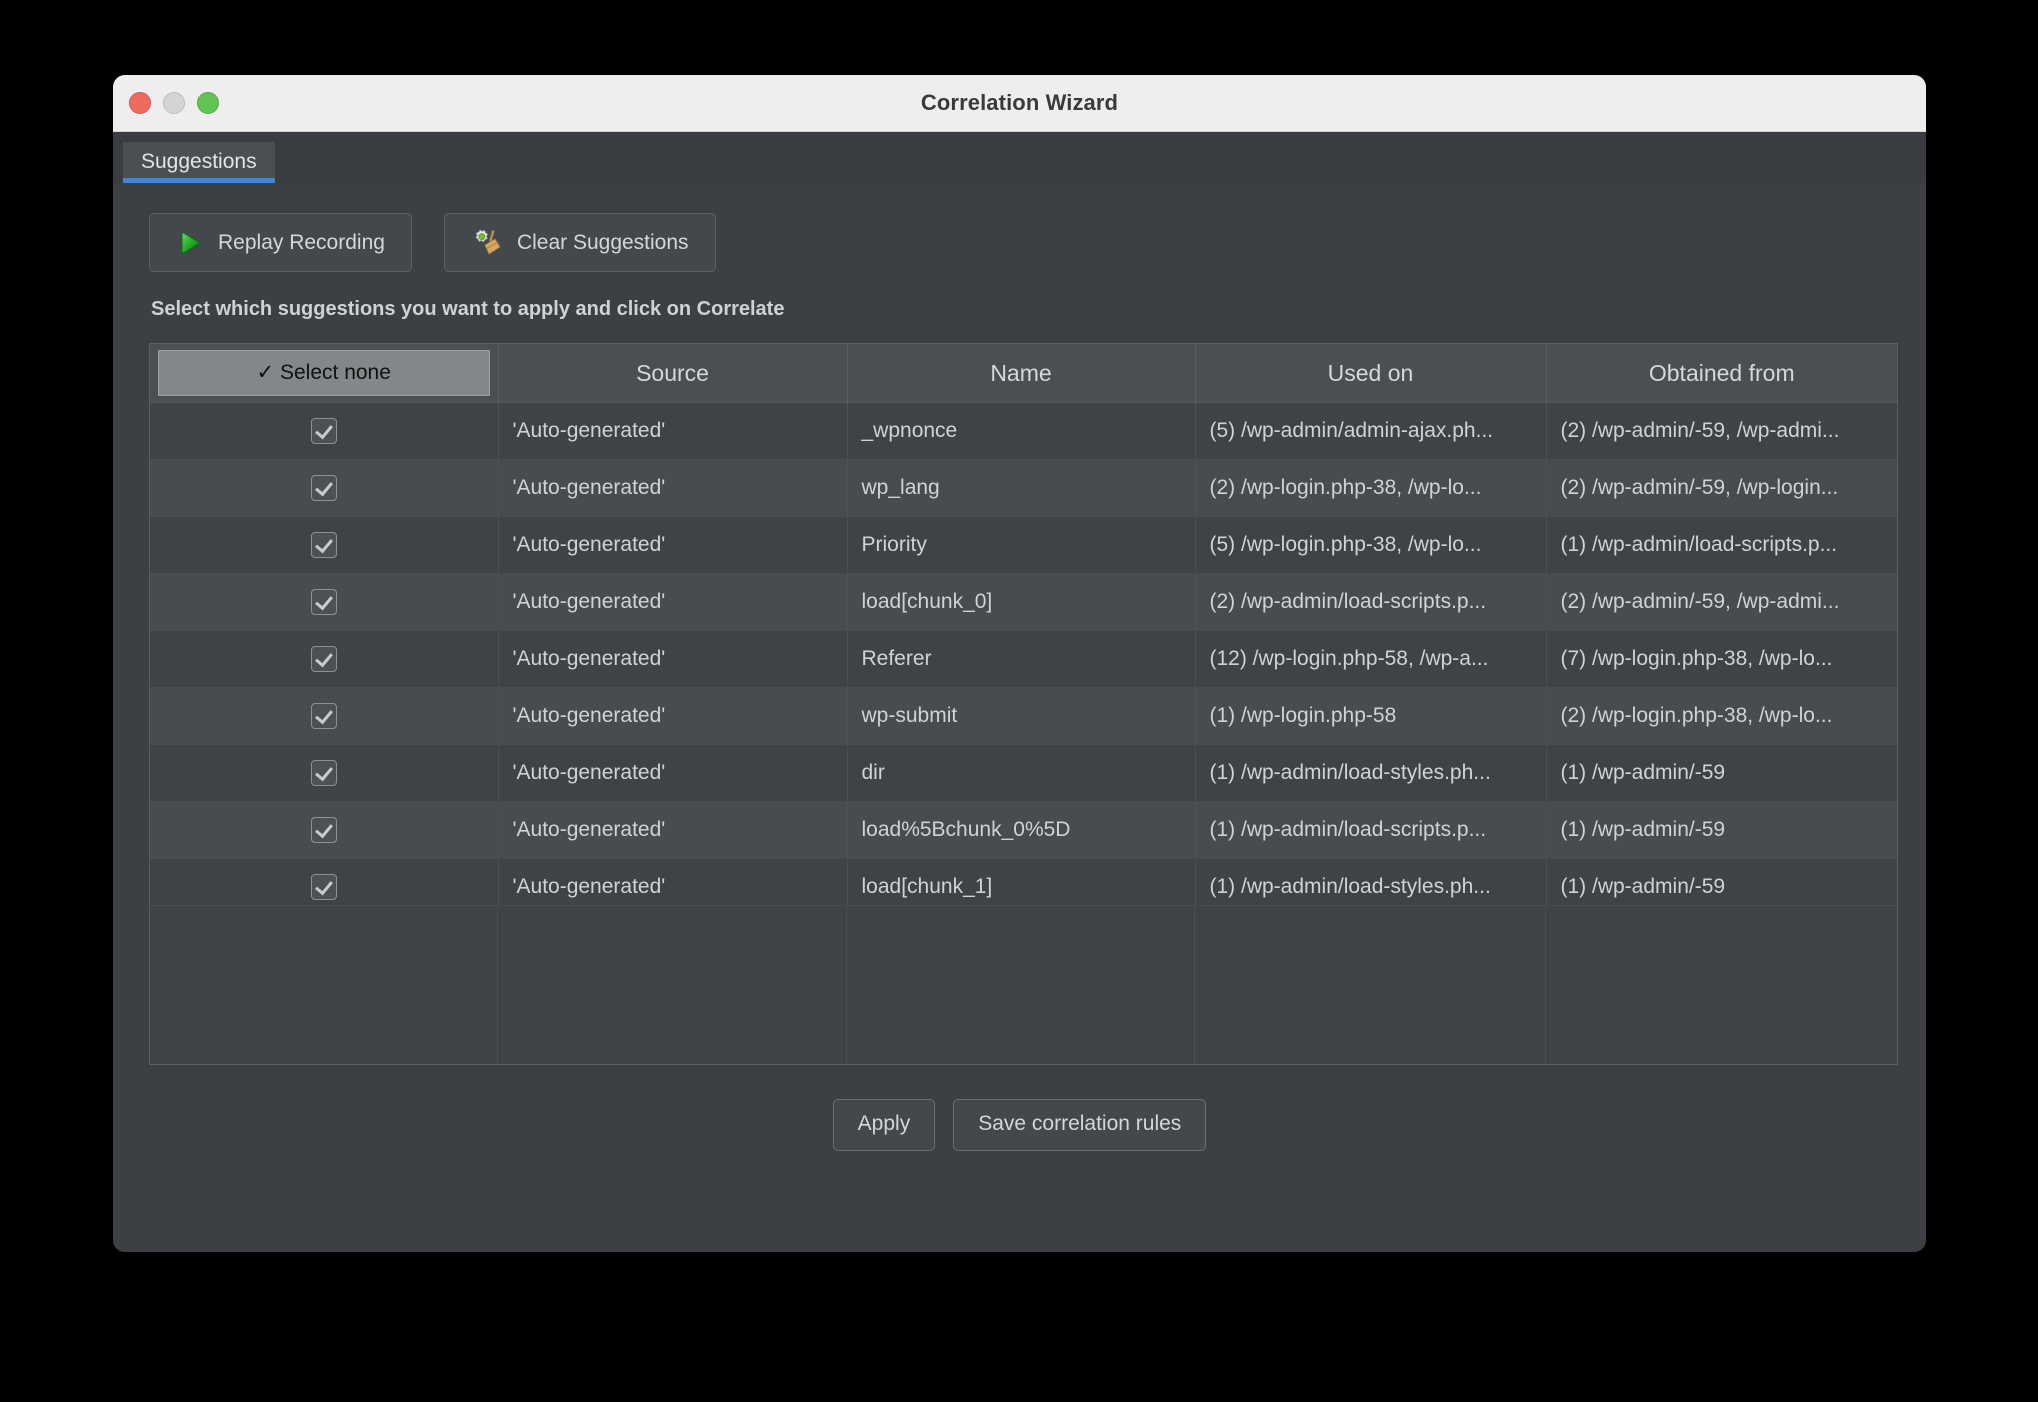  I want to click on tab-suggestions: Suggestions, so click(199, 162).